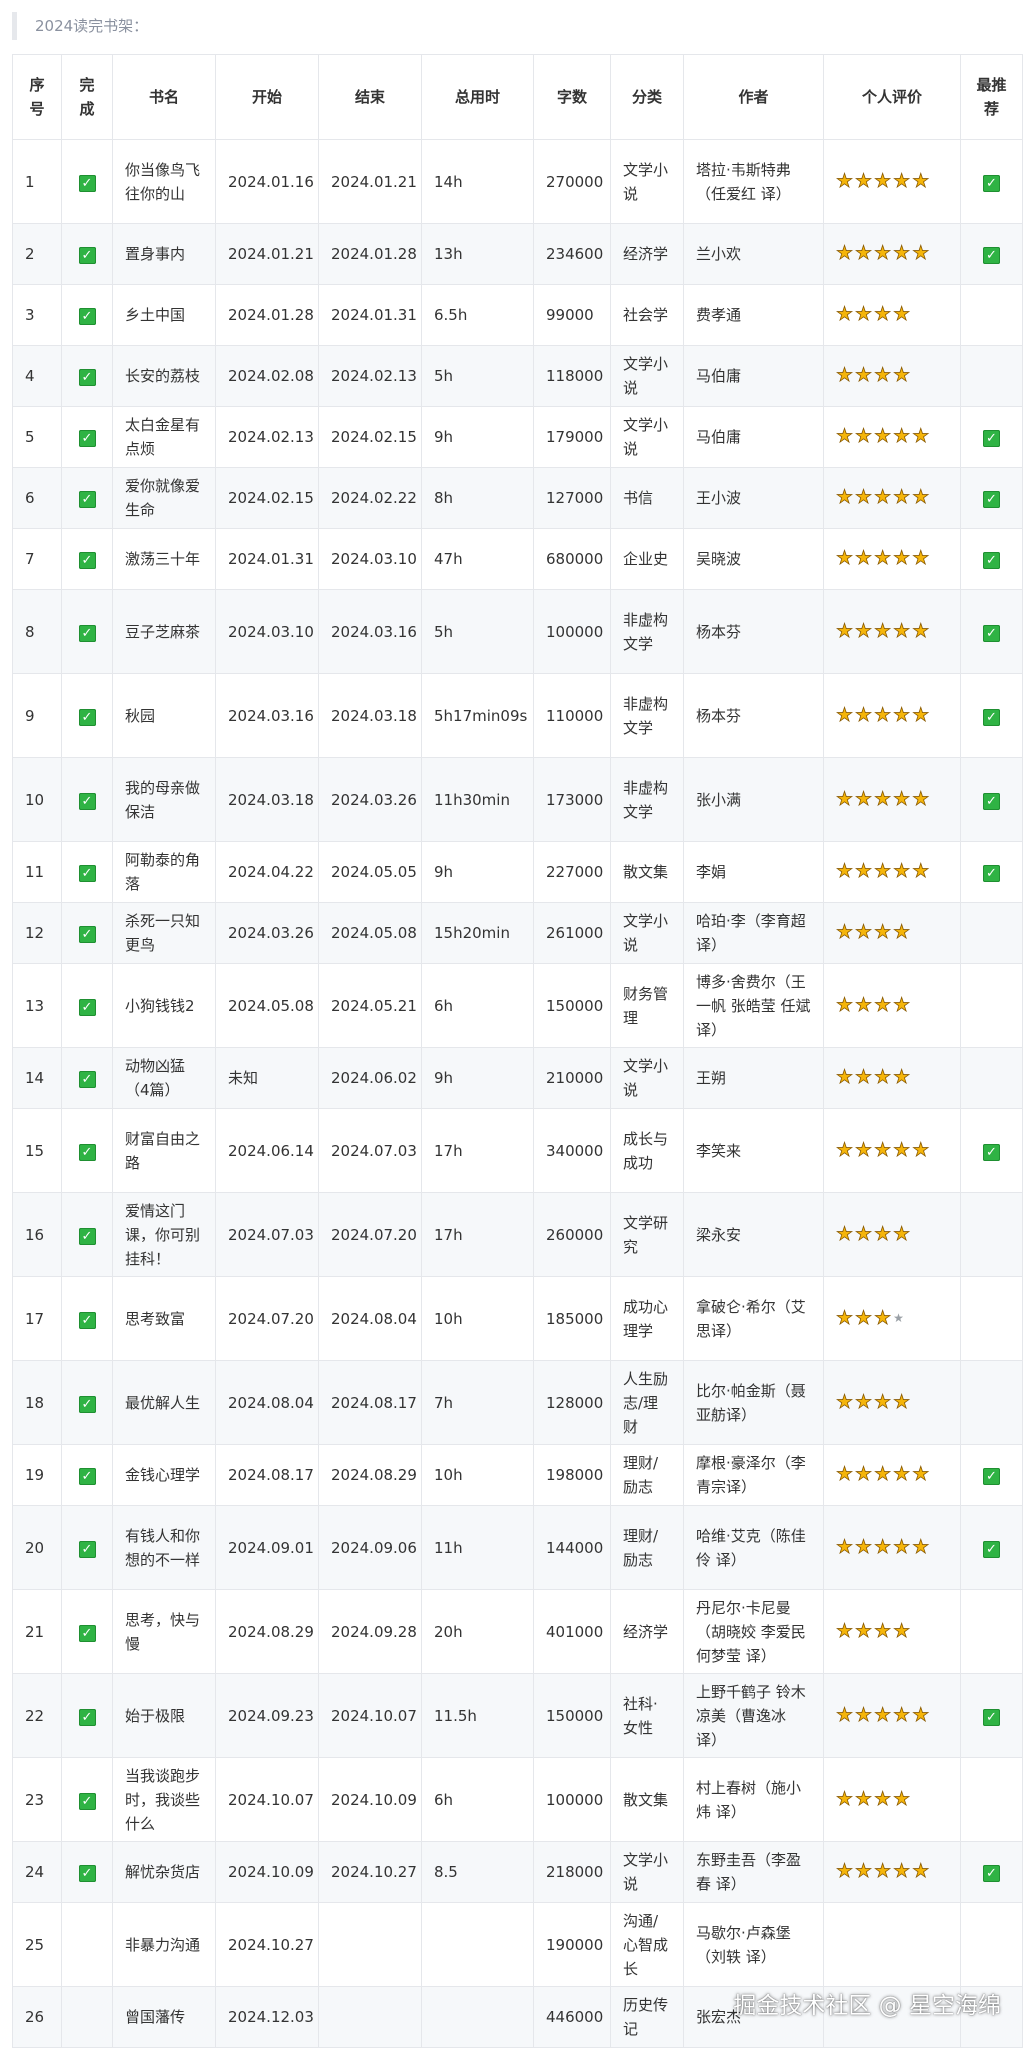 Image resolution: width=1029 pixels, height=2053 pixels. What do you see at coordinates (37, 1872) in the screenshot?
I see `cell-no: 24` at bounding box center [37, 1872].